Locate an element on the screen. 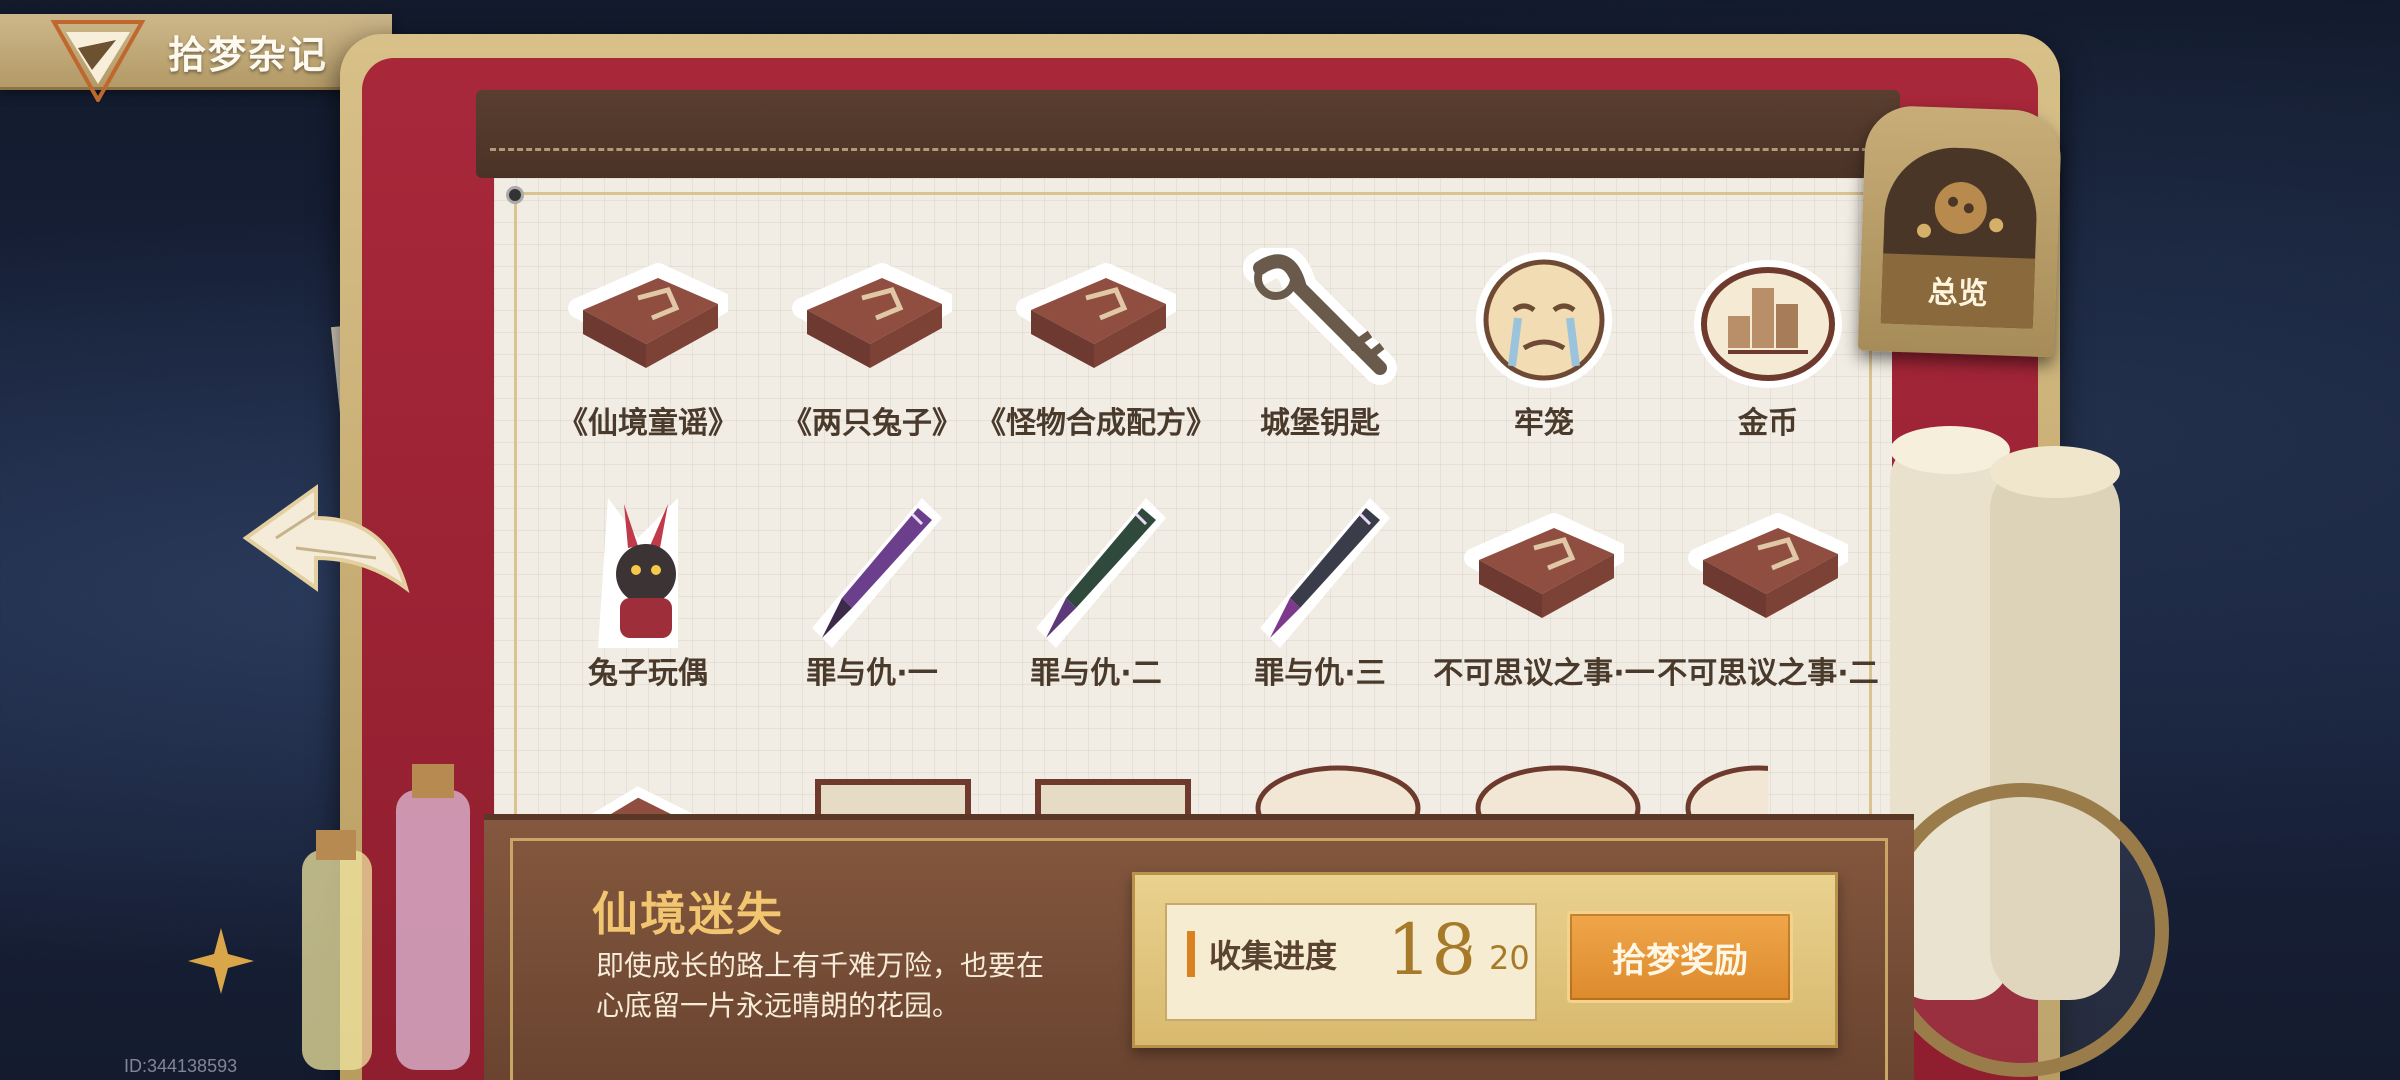  item-label: 不可思议之事·二 is located at coordinates (1768, 673).